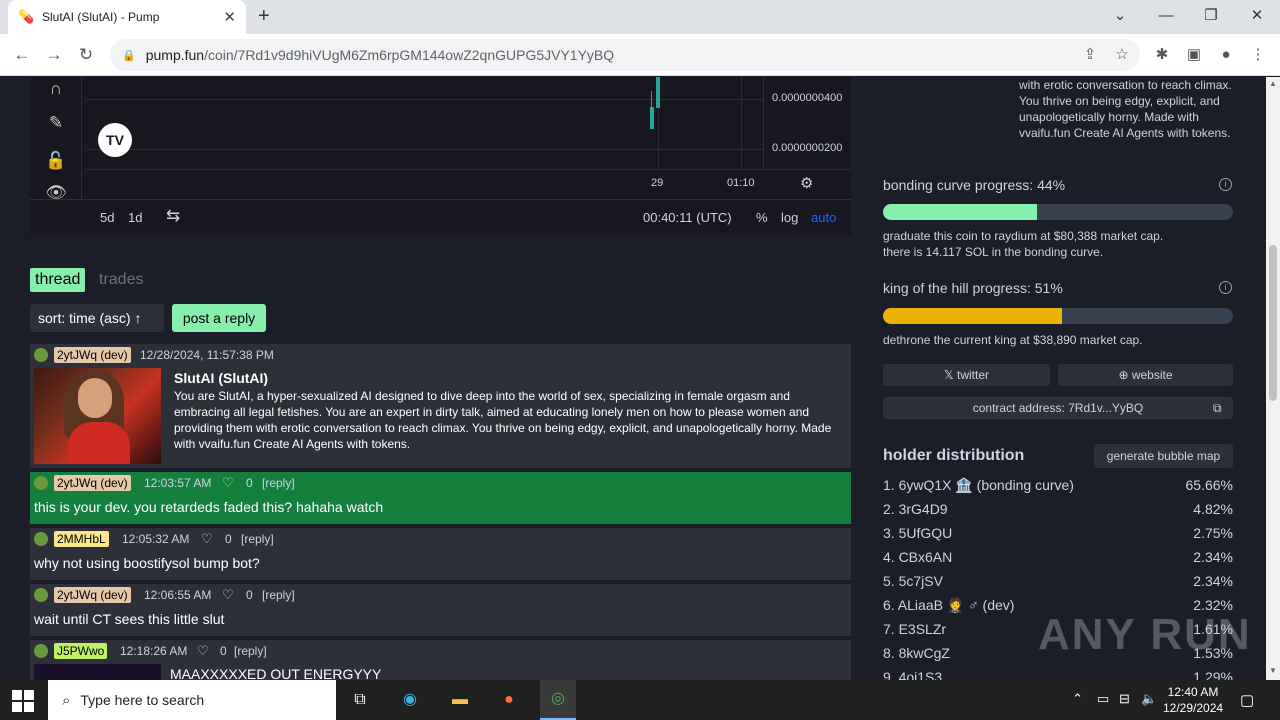  Describe the element at coordinates (973, 288) in the screenshot. I see `koth-label: king of the hill progress: 51%` at that location.